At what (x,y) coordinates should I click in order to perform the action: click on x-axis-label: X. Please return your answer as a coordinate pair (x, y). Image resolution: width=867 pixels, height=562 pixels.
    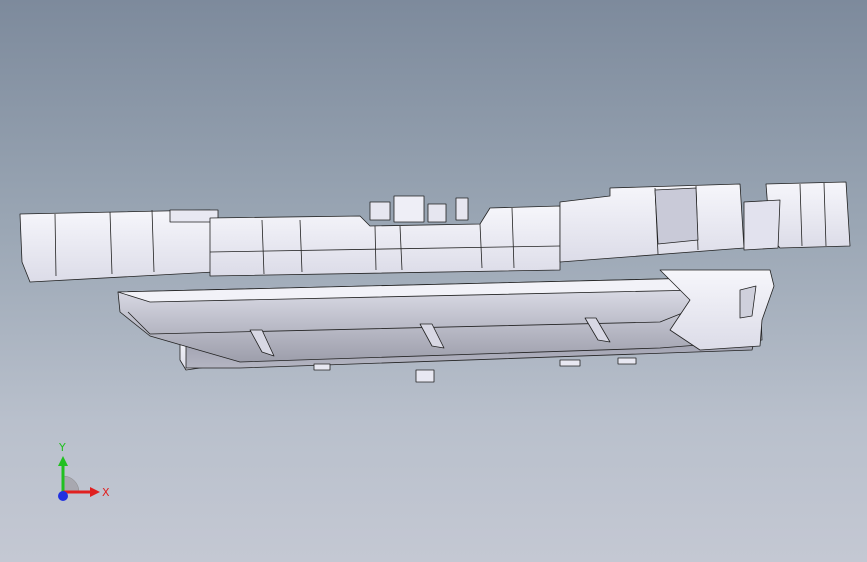
    Looking at the image, I should click on (106, 492).